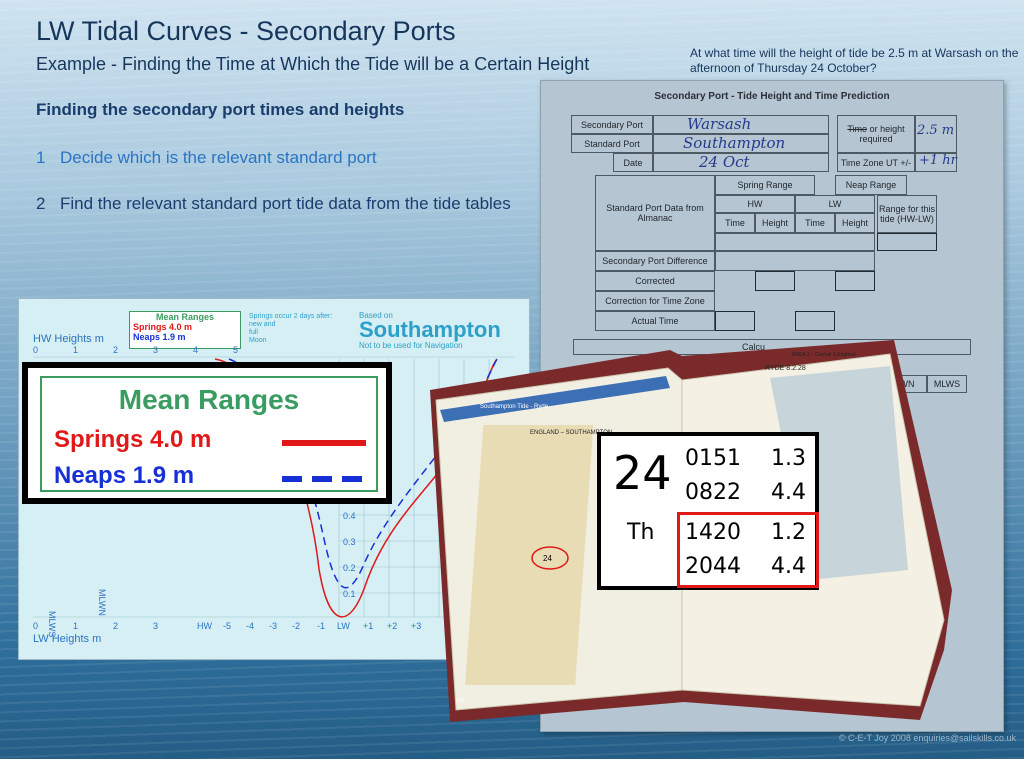 This screenshot has width=1024, height=759. Describe the element at coordinates (324, 443) in the screenshot. I see `springs-line-swatch` at that location.